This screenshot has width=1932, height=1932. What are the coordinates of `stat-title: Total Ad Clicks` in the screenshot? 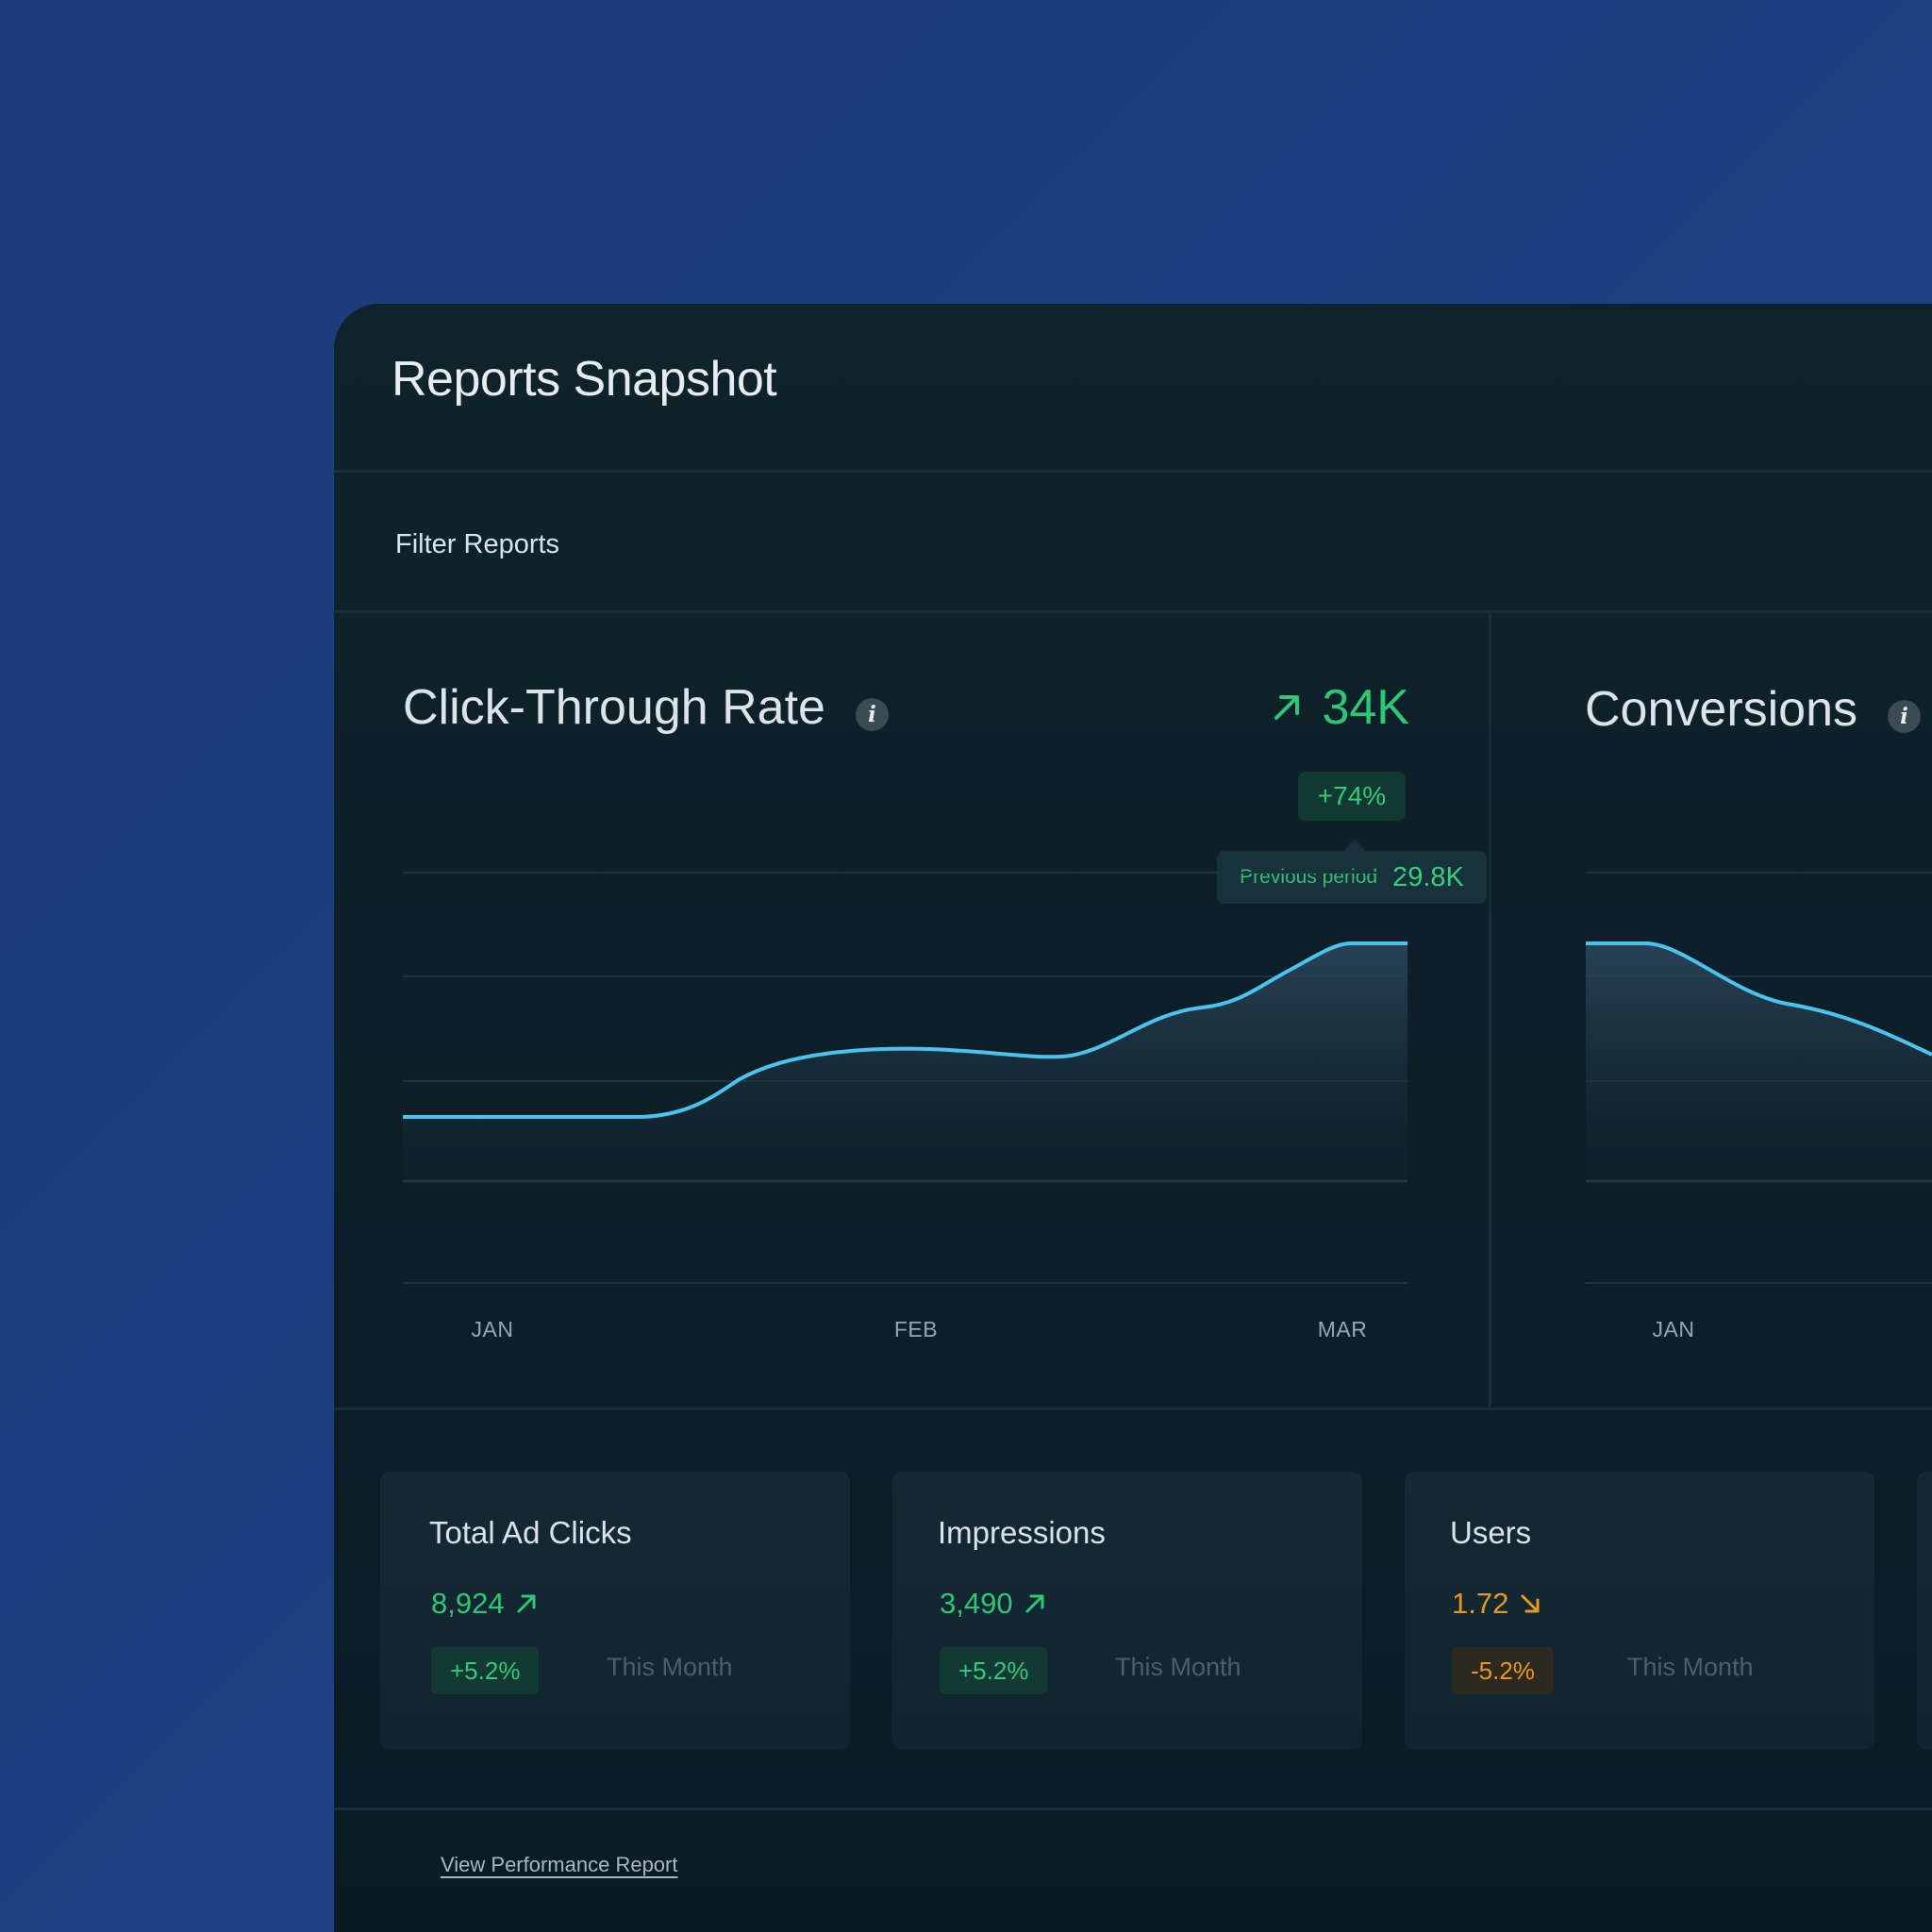 It's located at (530, 1532).